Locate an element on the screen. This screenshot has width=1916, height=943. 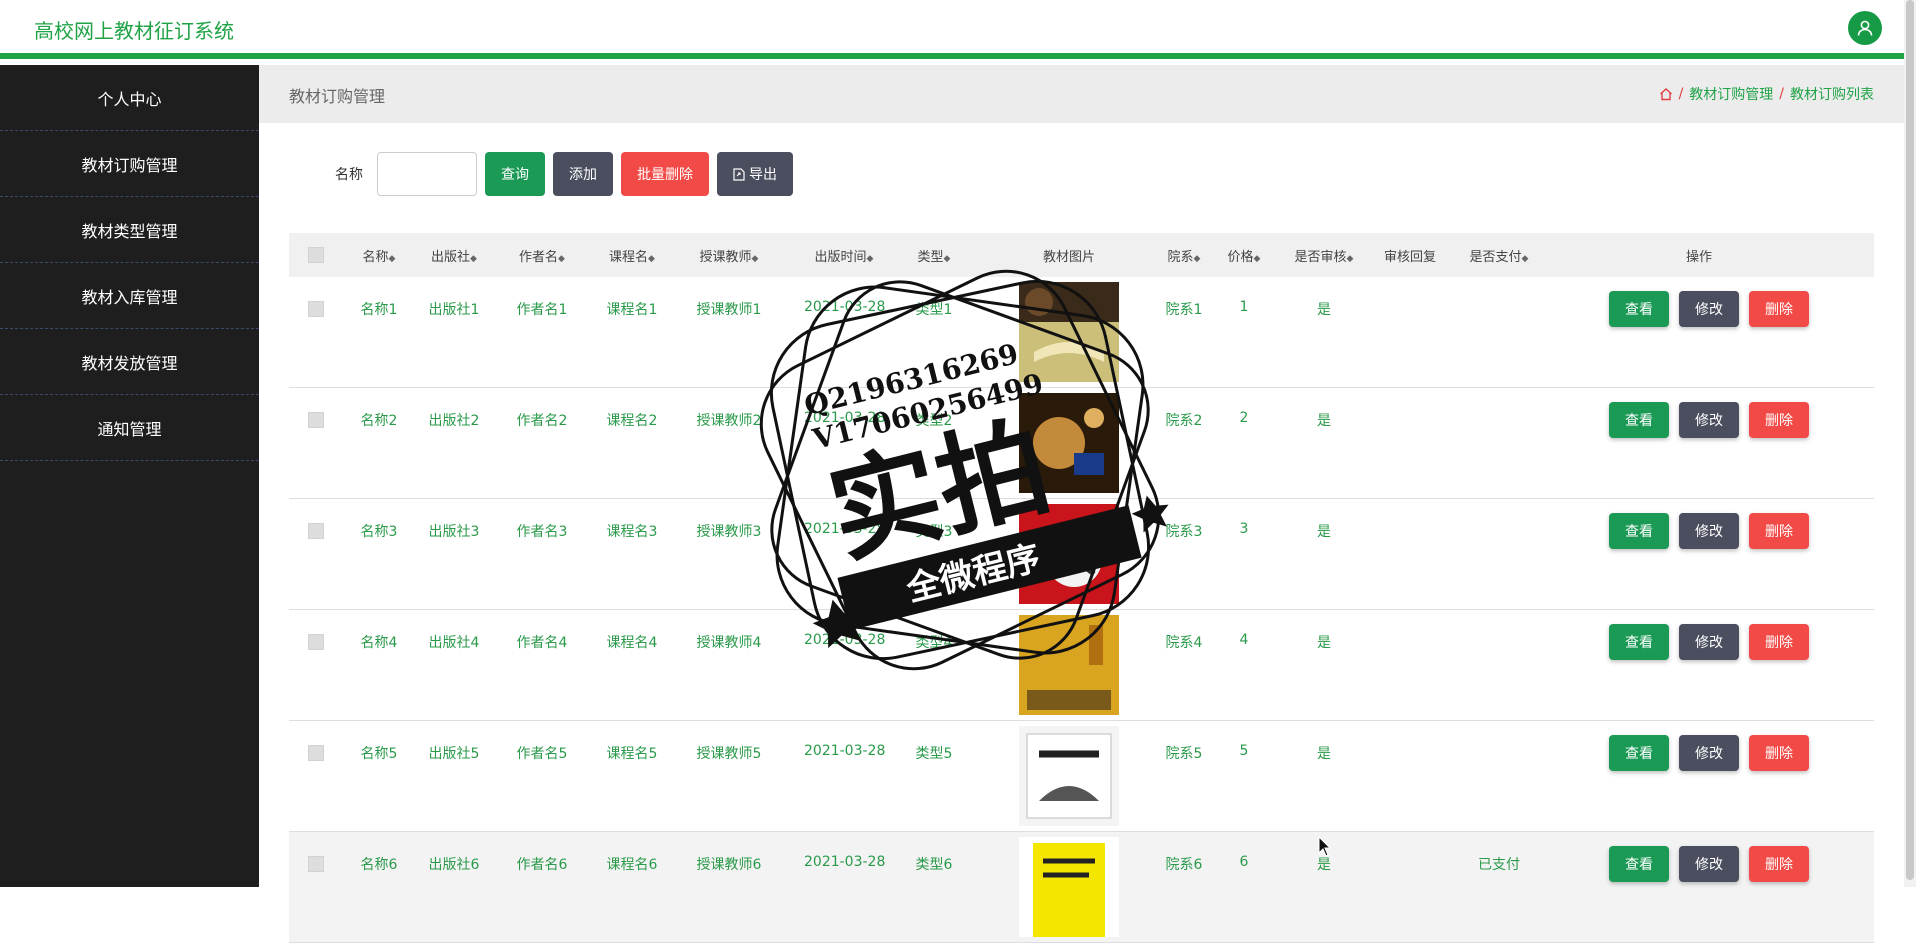
sidebar-item-label: 教材订购管理 is located at coordinates (129, 165).